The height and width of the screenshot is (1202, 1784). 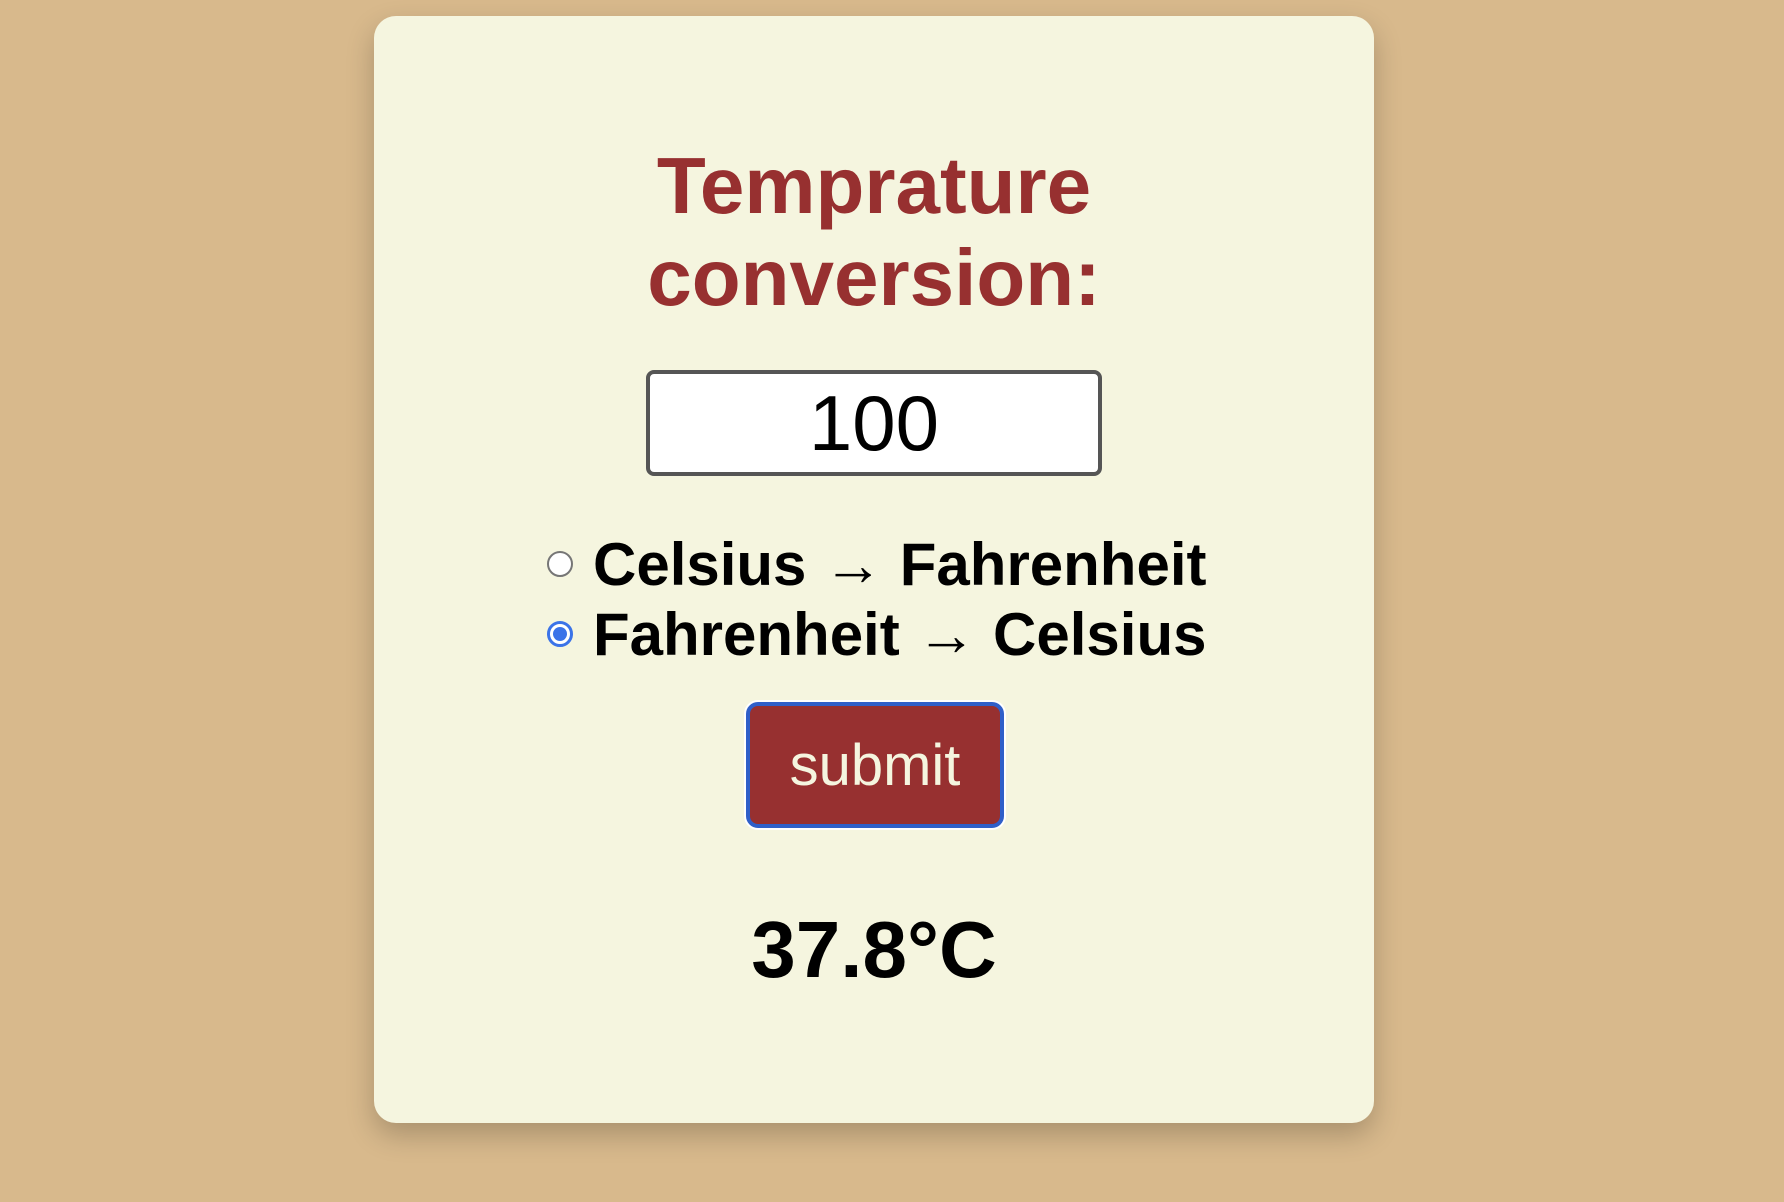 I want to click on title-line-2: conversion:, so click(x=874, y=277).